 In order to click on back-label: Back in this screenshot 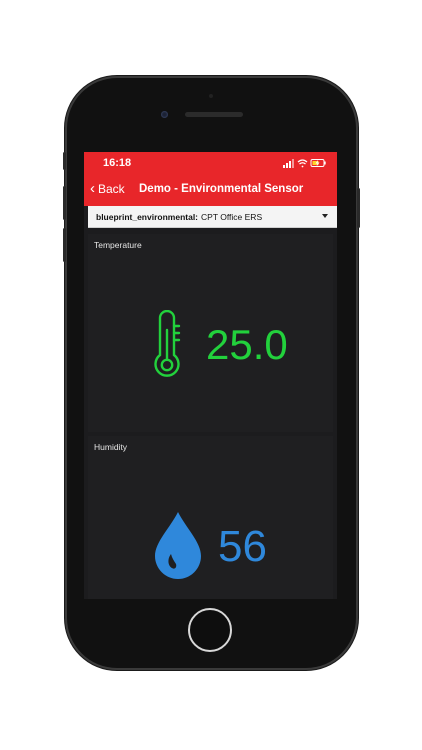, I will do `click(111, 189)`.